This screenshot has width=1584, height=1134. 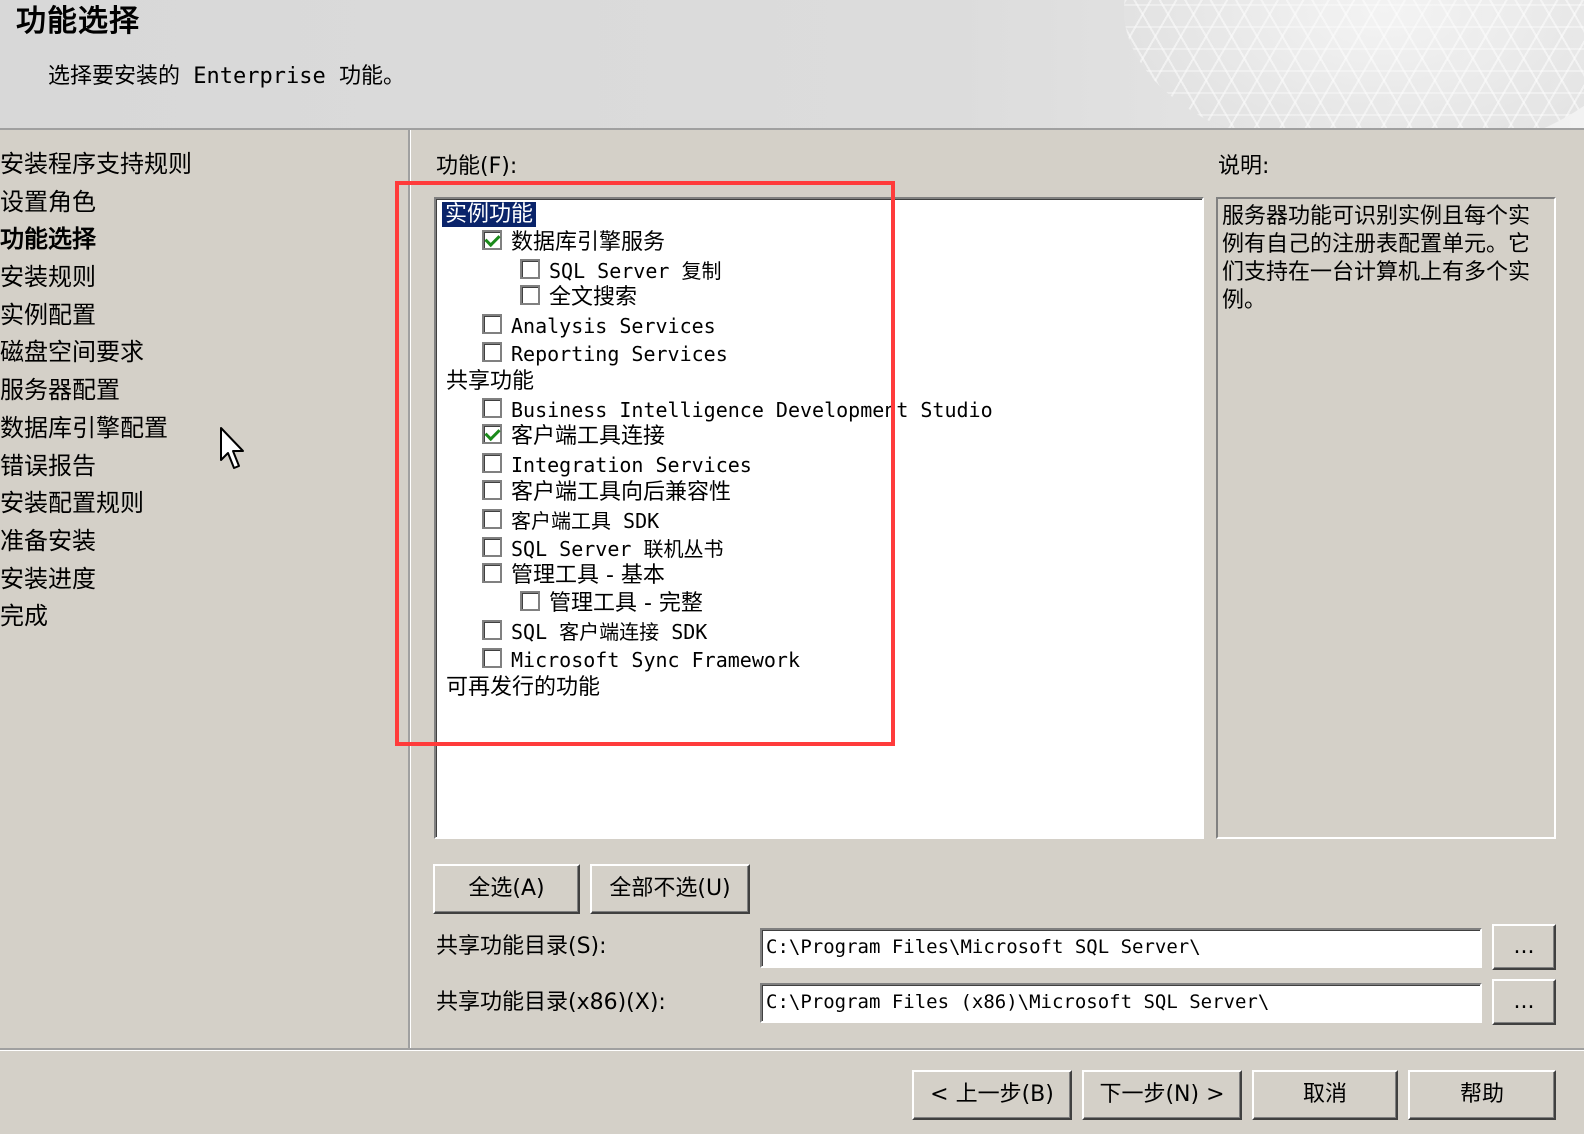 I want to click on mouse-cursor-icon, so click(x=232, y=448).